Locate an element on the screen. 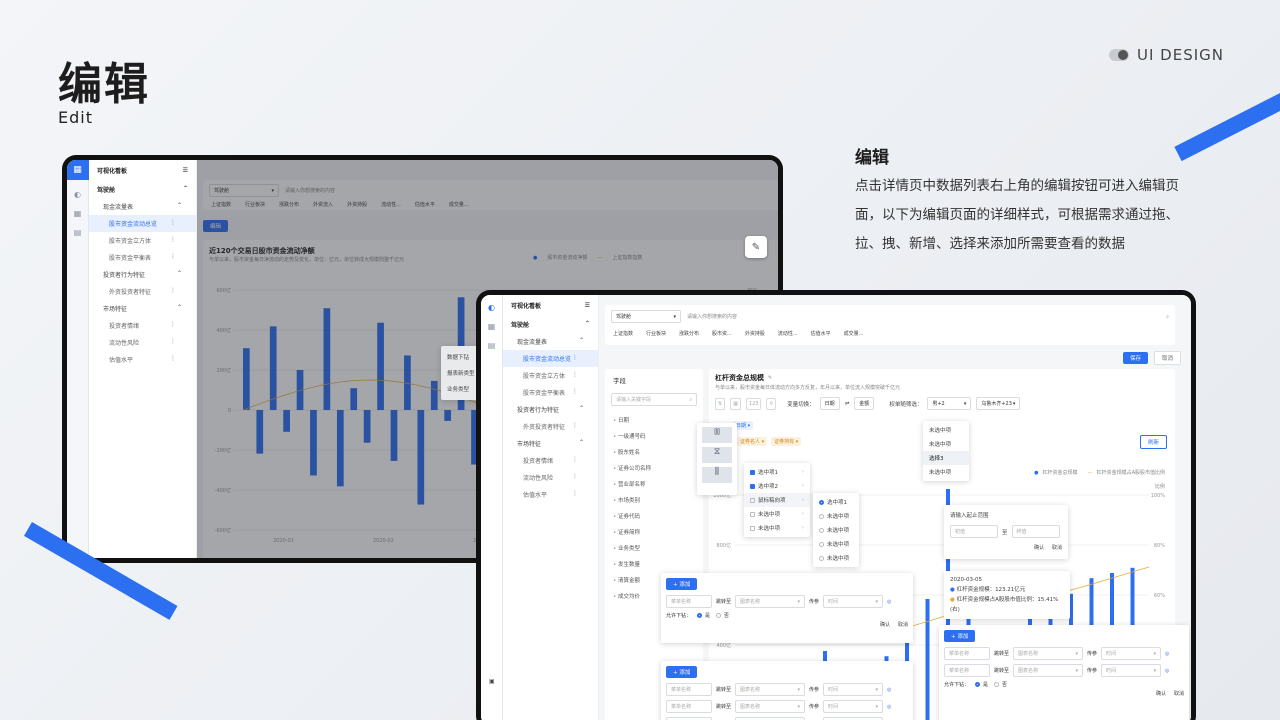 The width and height of the screenshot is (1280, 720). range-to-input: 终值 is located at coordinates (1035, 531).